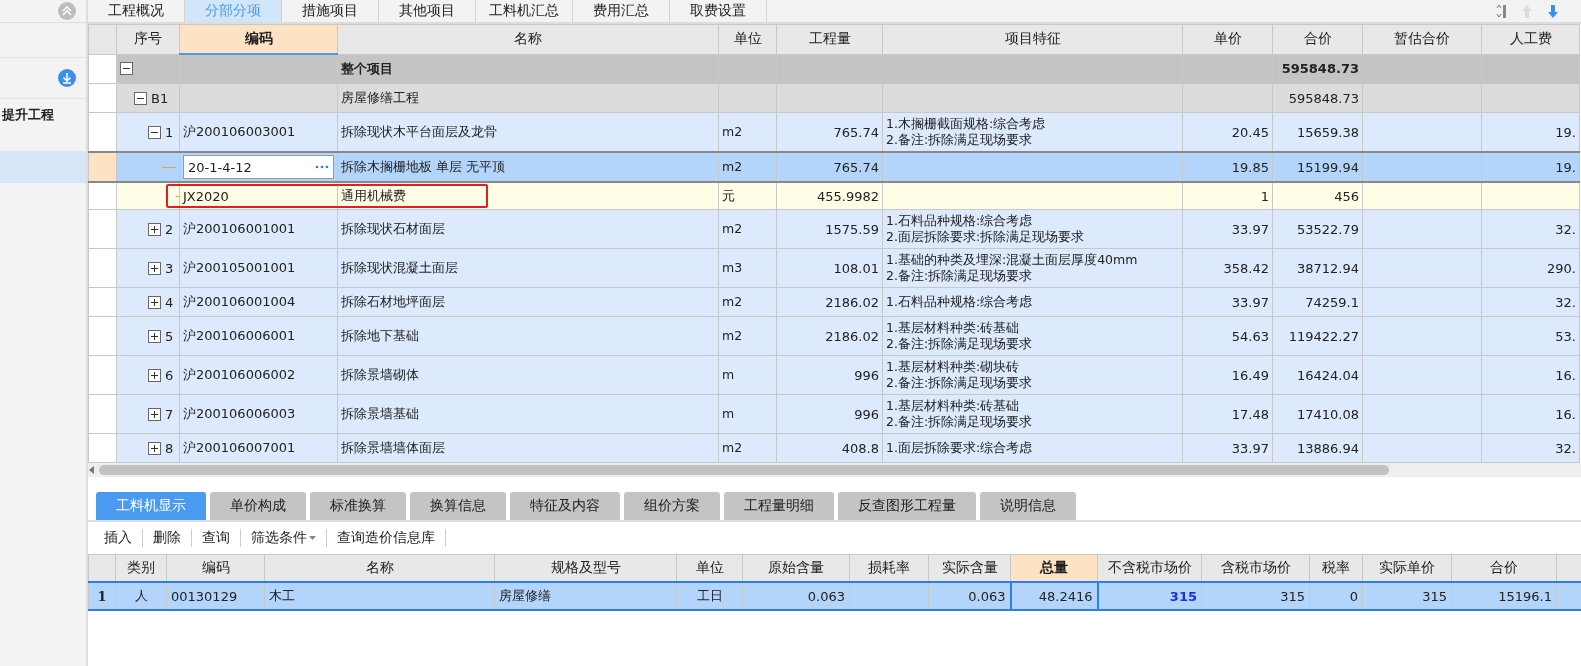 The height and width of the screenshot is (666, 1581). What do you see at coordinates (1227, 39) in the screenshot?
I see `column-header: 单价` at bounding box center [1227, 39].